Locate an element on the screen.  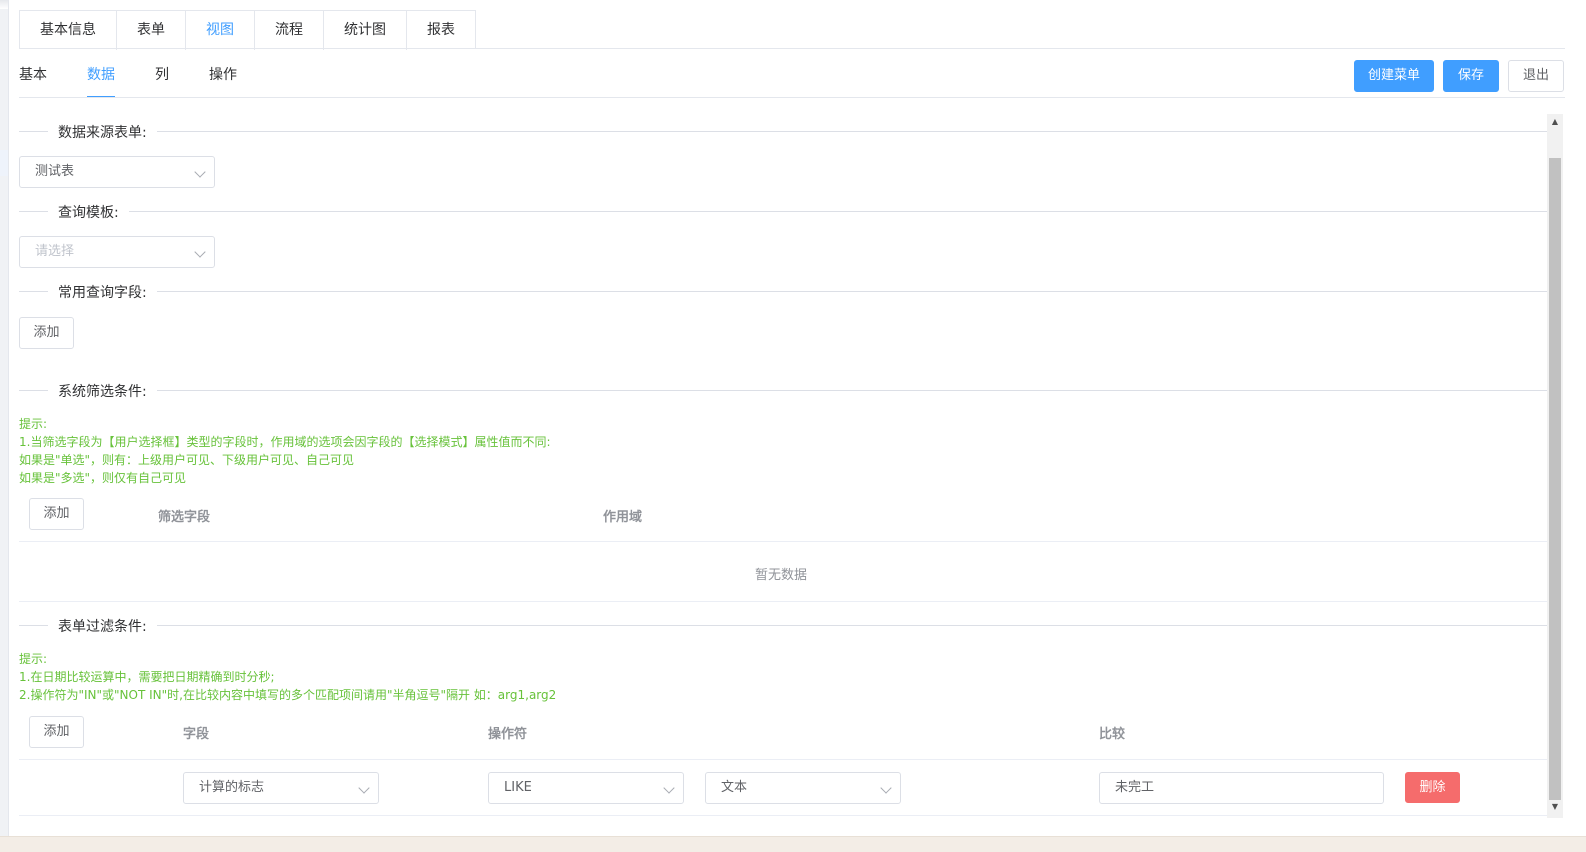
field-select-value: 计算的标志 is located at coordinates (232, 787).